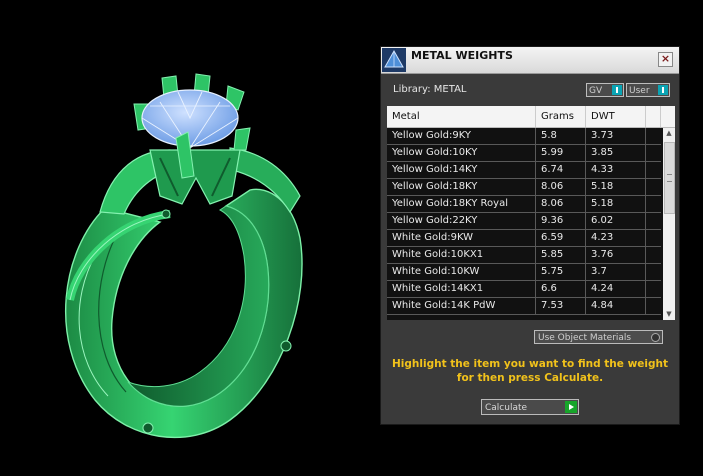 The image size is (703, 476). Describe the element at coordinates (669, 133) in the screenshot. I see `scroll-up-icon: ▲` at that location.